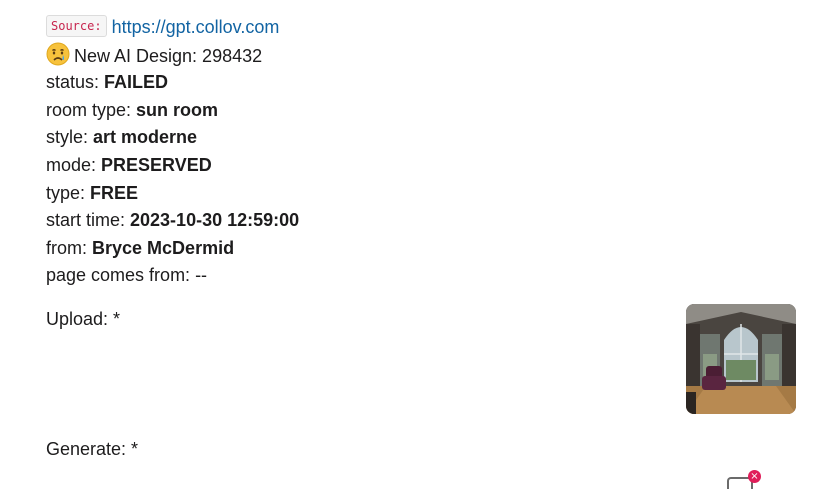 The image size is (820, 489). I want to click on field-room-type: room type: sun room, so click(426, 111).